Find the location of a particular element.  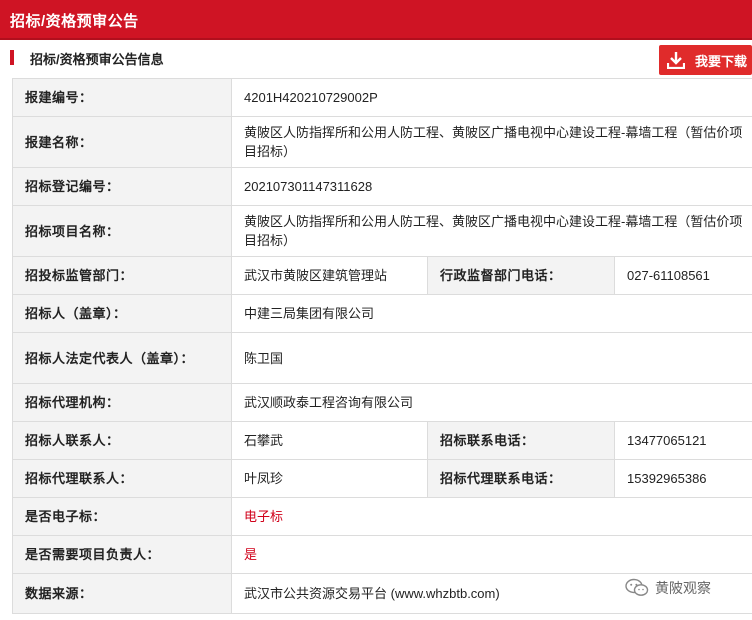

table-row: 报建编号： 4201H420210729002P is located at coordinates (382, 97).